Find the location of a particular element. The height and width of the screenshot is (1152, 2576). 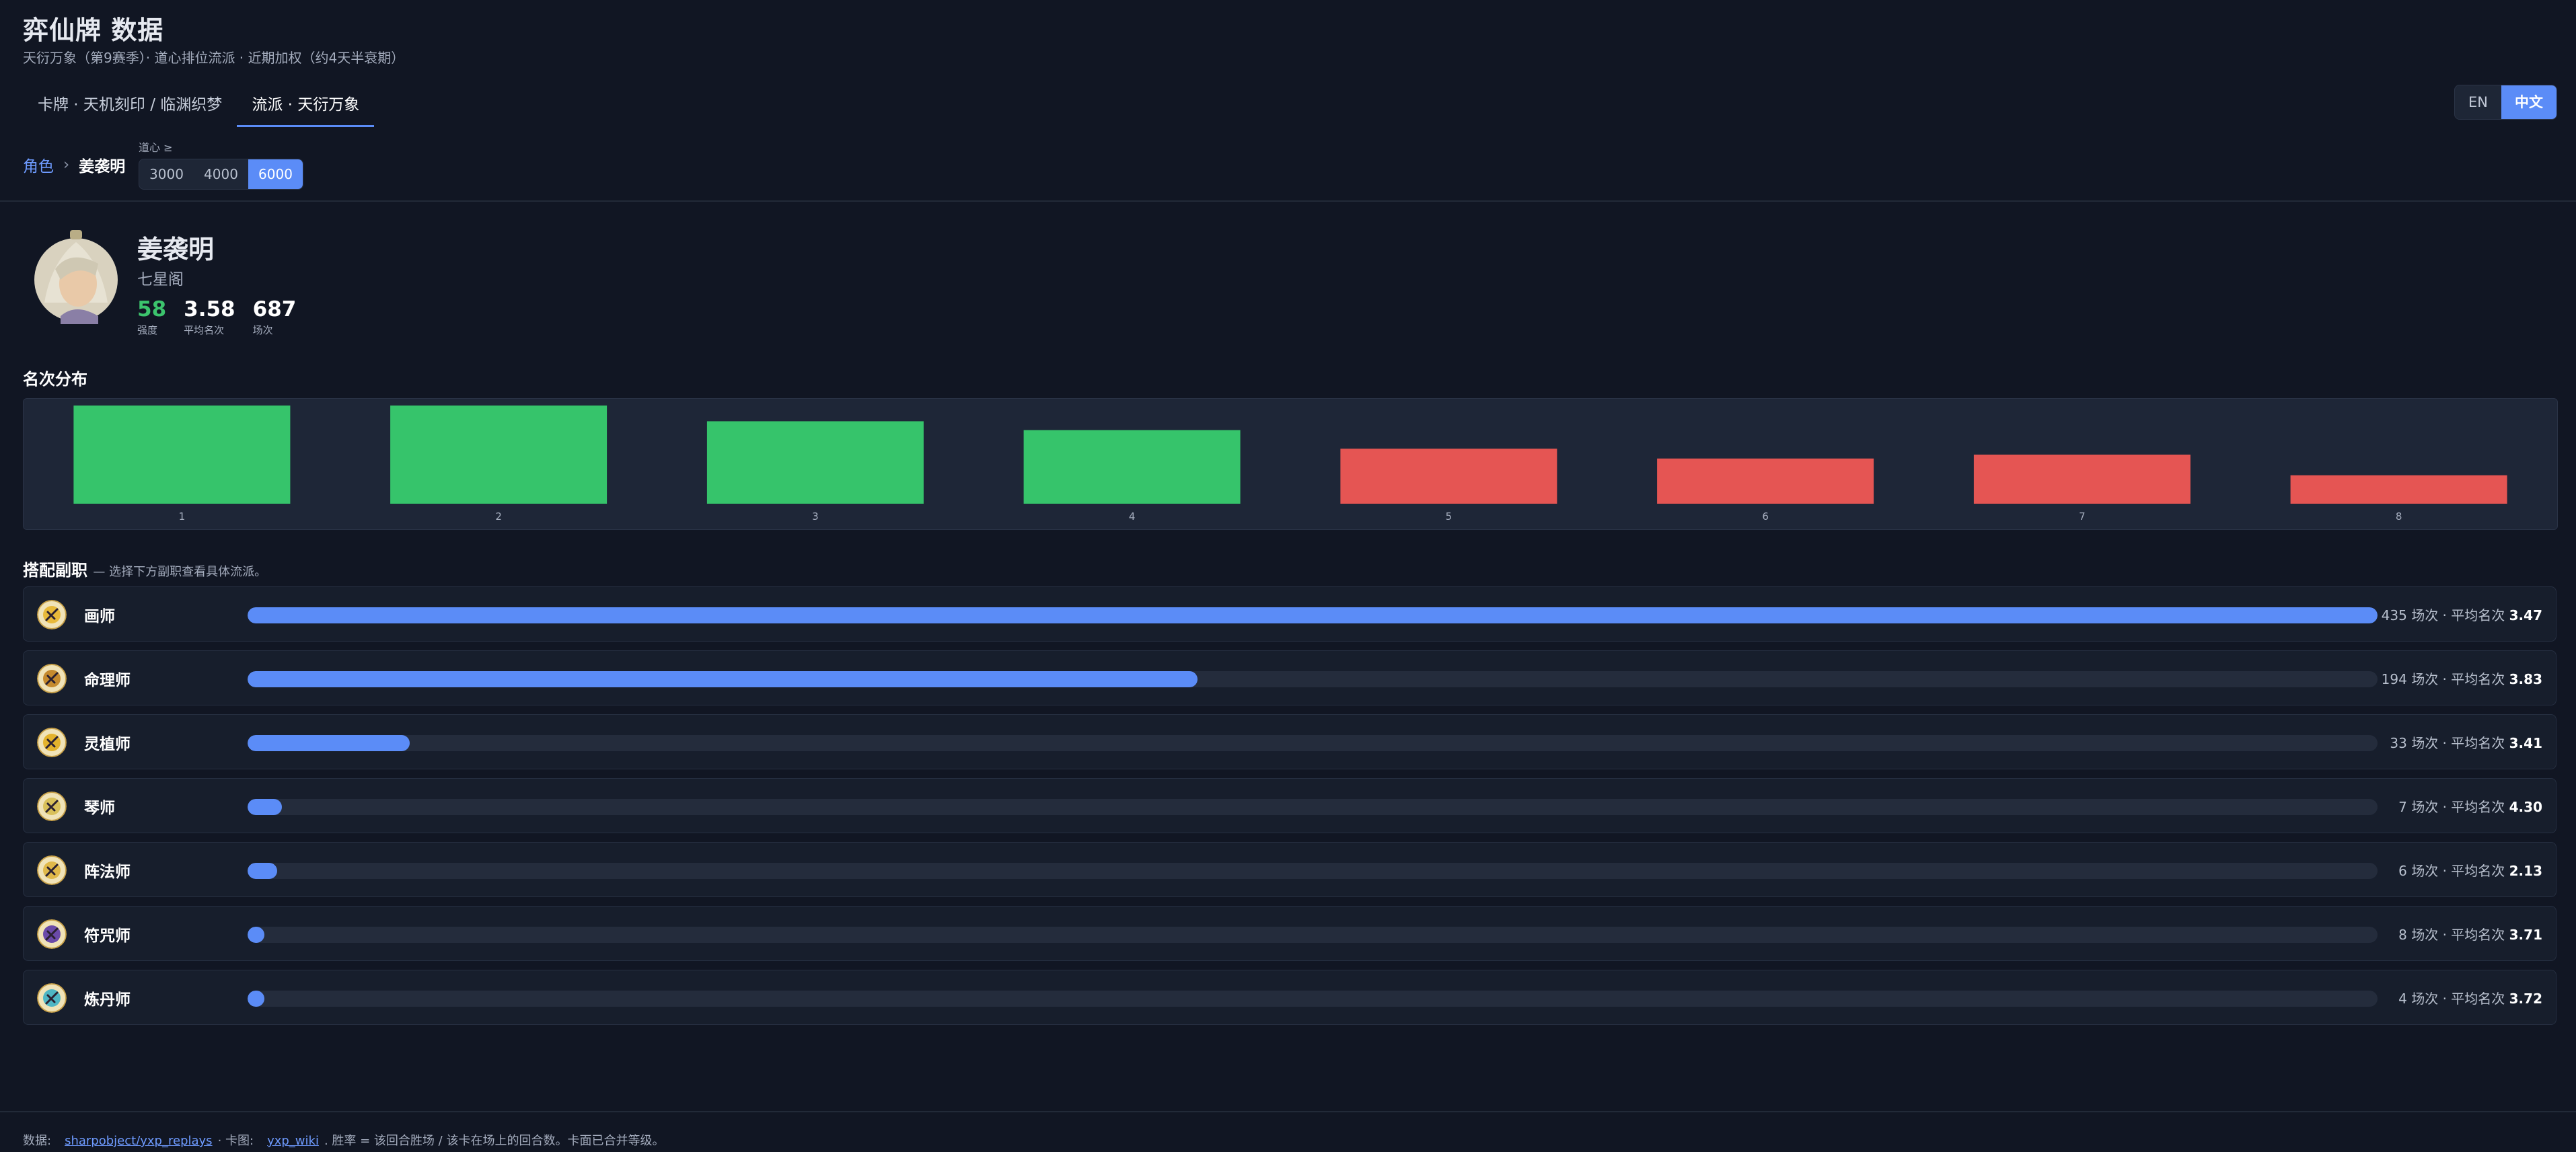

profession-name: 画师 is located at coordinates (99, 616).